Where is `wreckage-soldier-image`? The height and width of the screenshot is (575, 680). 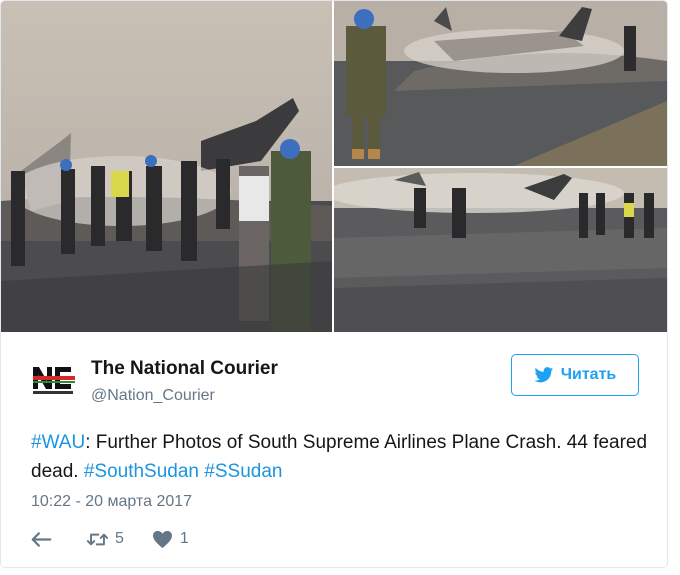 wreckage-soldier-image is located at coordinates (500, 83).